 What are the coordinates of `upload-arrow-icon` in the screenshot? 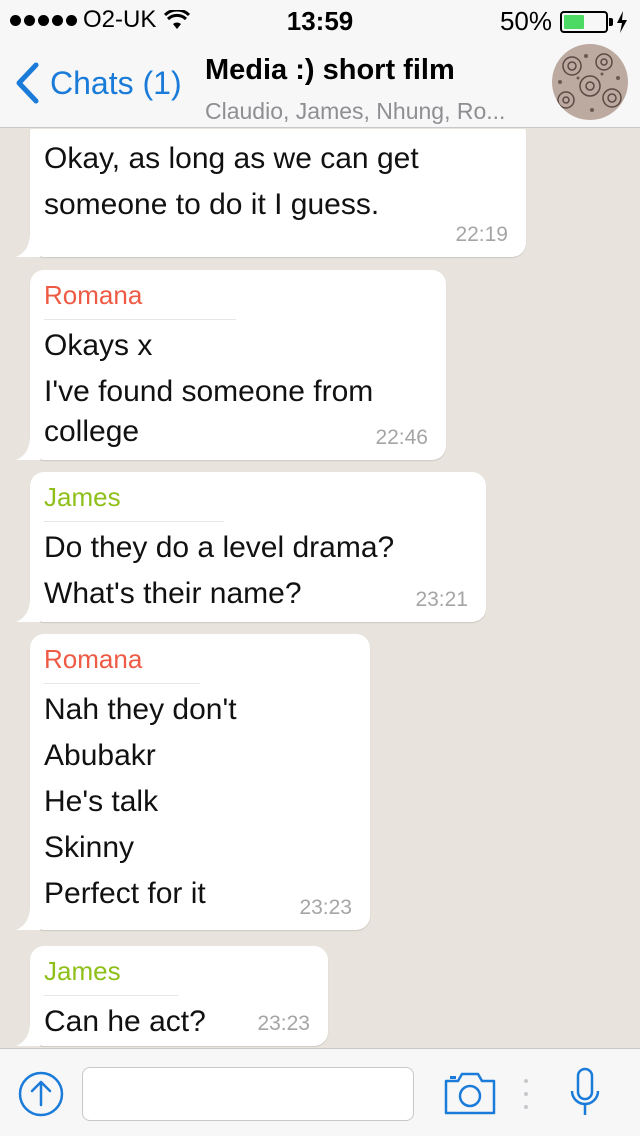 It's located at (41, 1094).